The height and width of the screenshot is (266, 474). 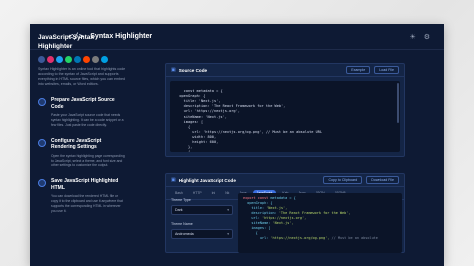 What do you see at coordinates (256, 198) in the screenshot?
I see `code-token: export const` at bounding box center [256, 198].